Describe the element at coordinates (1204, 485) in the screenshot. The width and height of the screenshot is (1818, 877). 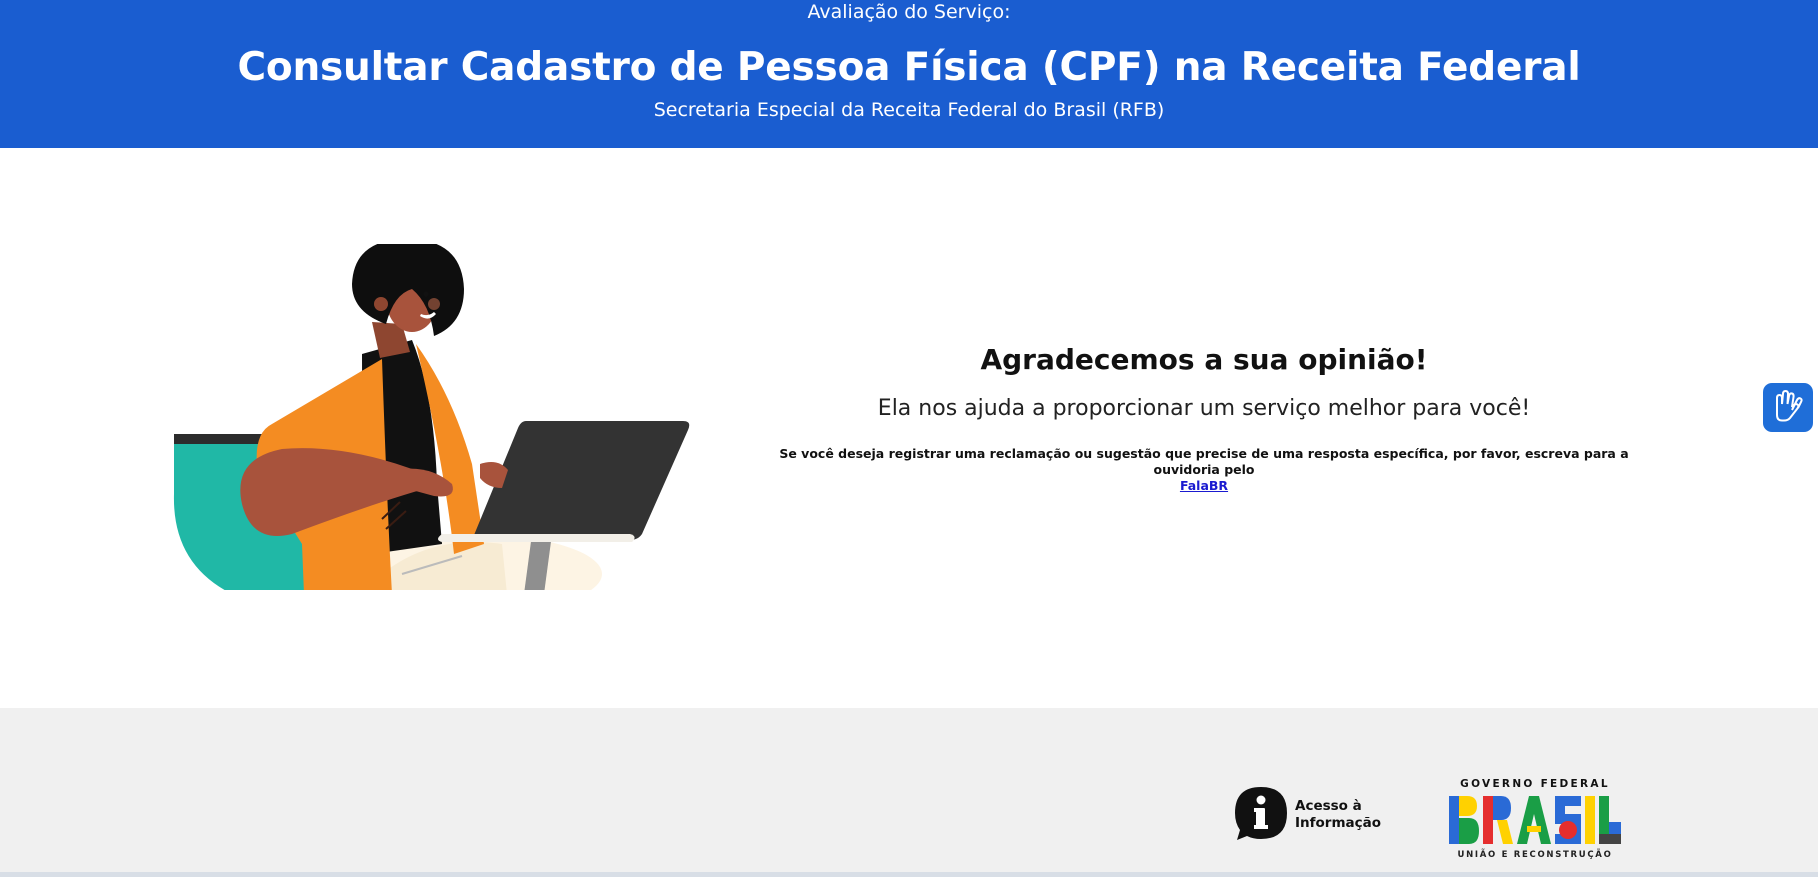
I see `falabr-link: FalaBR` at that location.